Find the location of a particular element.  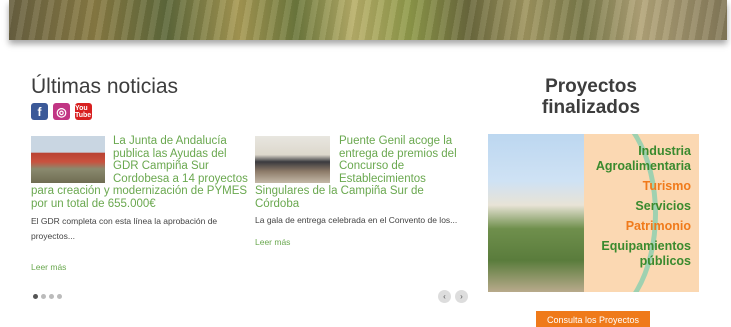

banner-word: Industria is located at coordinates (664, 151).